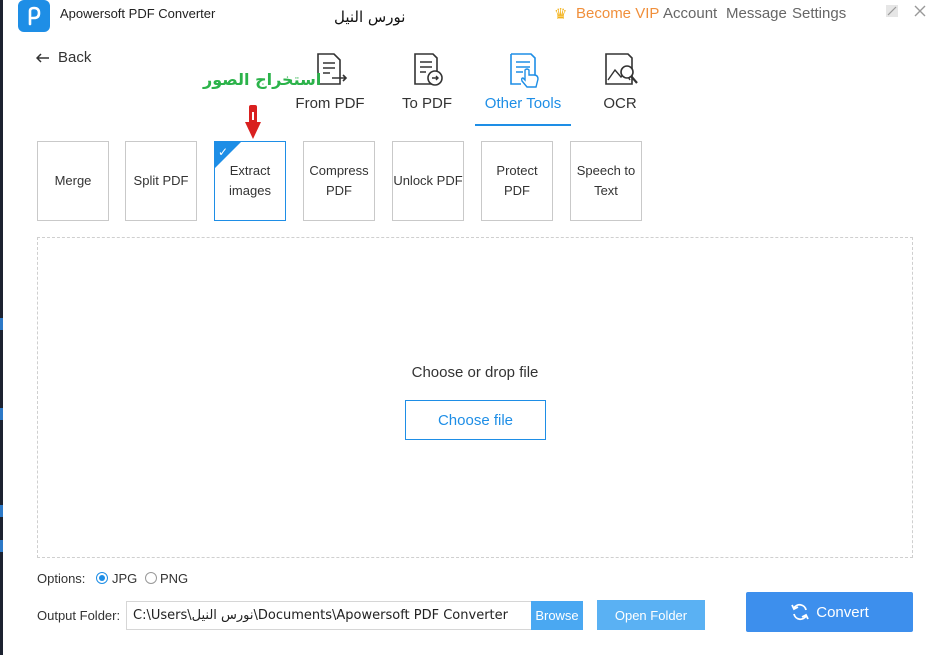 The height and width of the screenshot is (655, 950). What do you see at coordinates (79, 615) in the screenshot?
I see `output-folder-label: Output Folder:` at bounding box center [79, 615].